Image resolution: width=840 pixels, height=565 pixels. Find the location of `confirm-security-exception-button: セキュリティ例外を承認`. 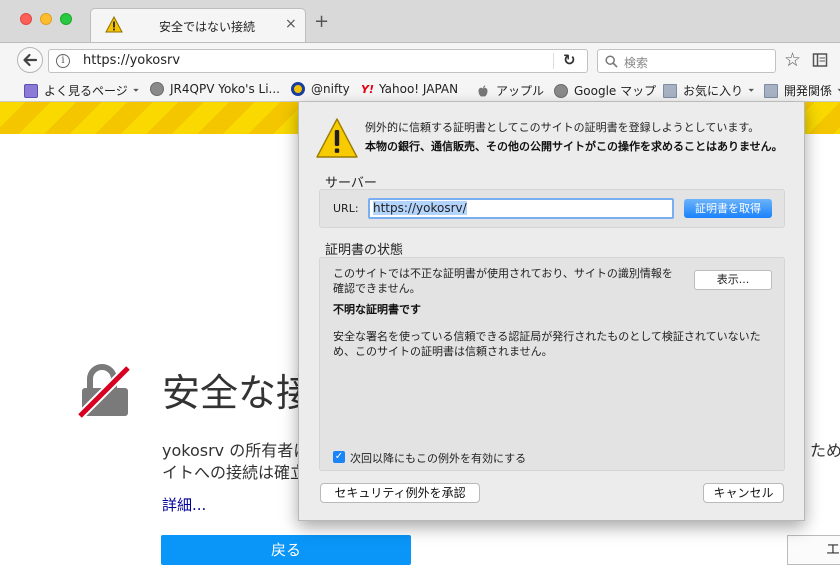

confirm-security-exception-button: セキュリティ例外を承認 is located at coordinates (400, 493).